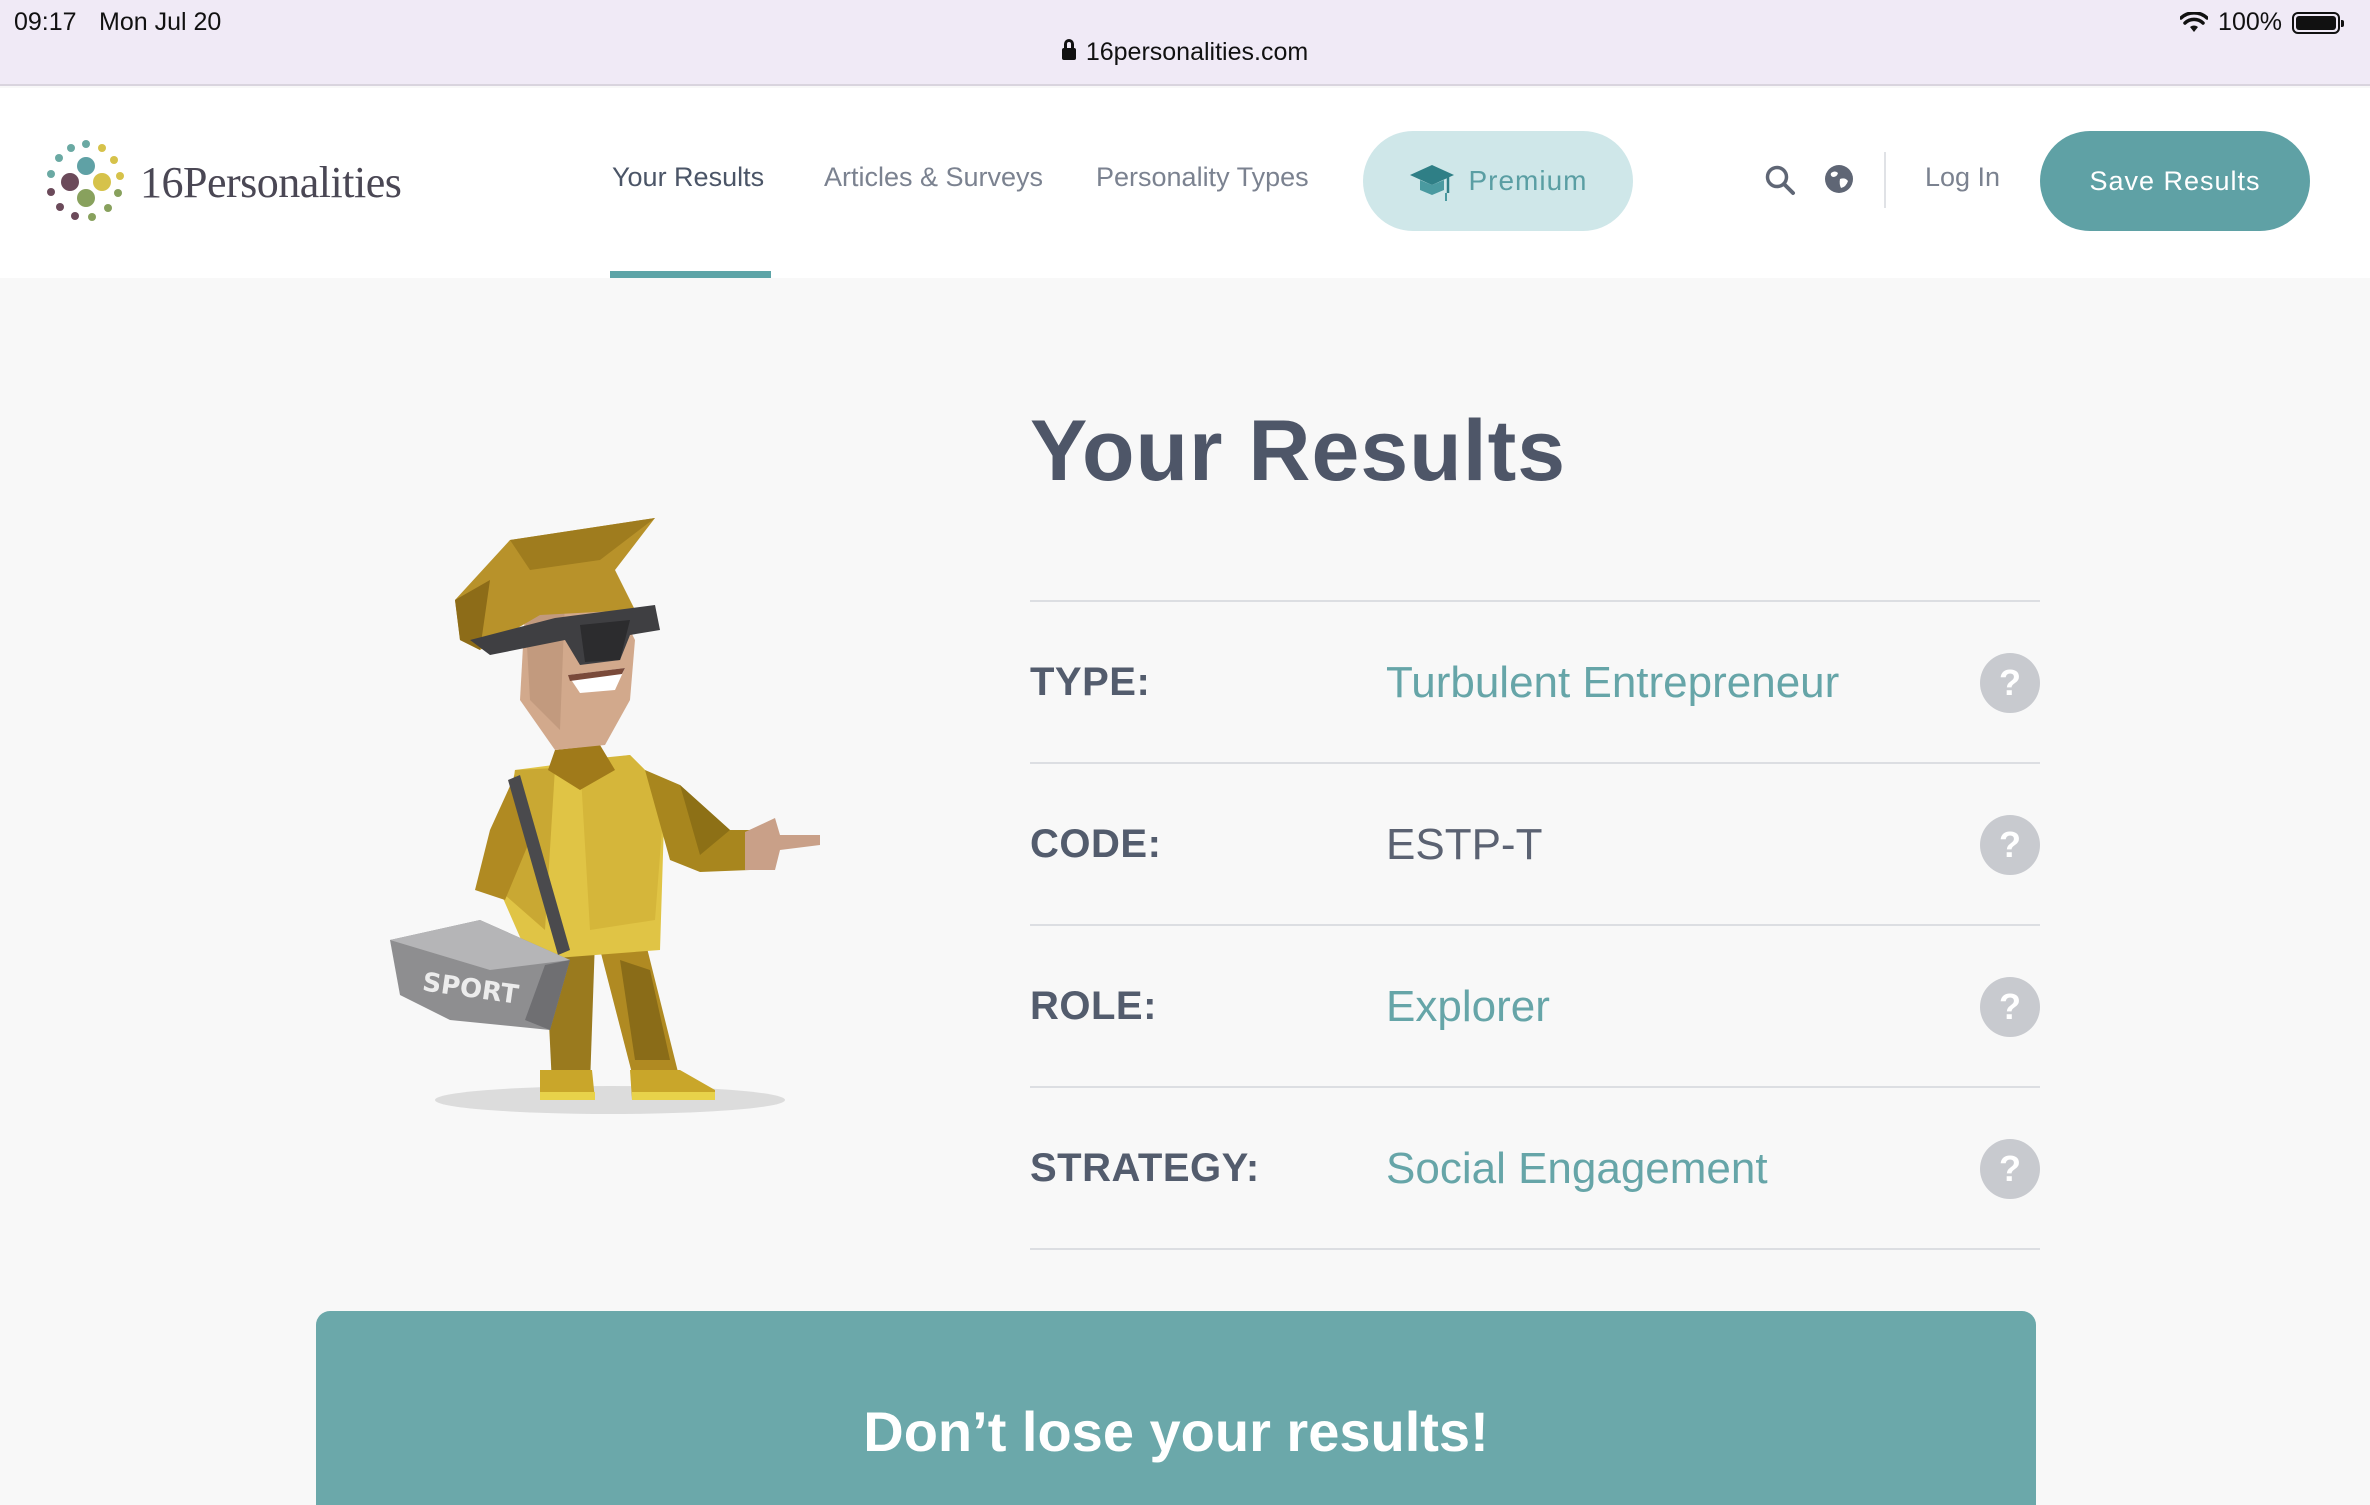  Describe the element at coordinates (1145, 1168) in the screenshot. I see `result-label: STRATEGY:` at that location.